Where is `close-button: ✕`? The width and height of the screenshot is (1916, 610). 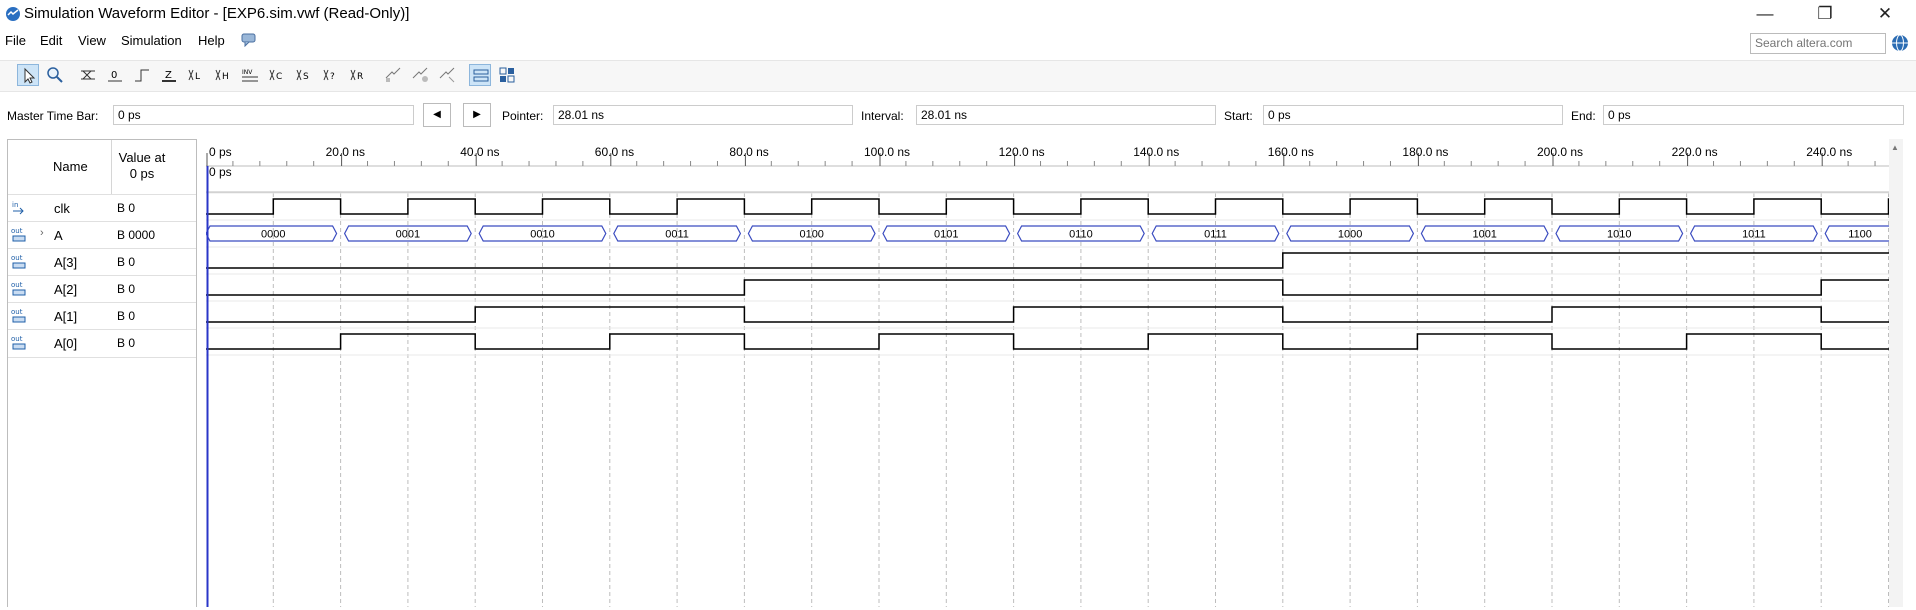
close-button: ✕ is located at coordinates (1885, 14).